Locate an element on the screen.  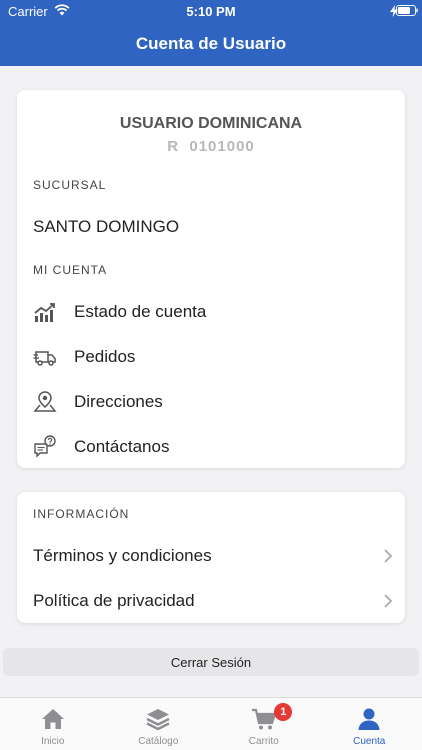
status-time: 5:10 PM is located at coordinates (211, 11).